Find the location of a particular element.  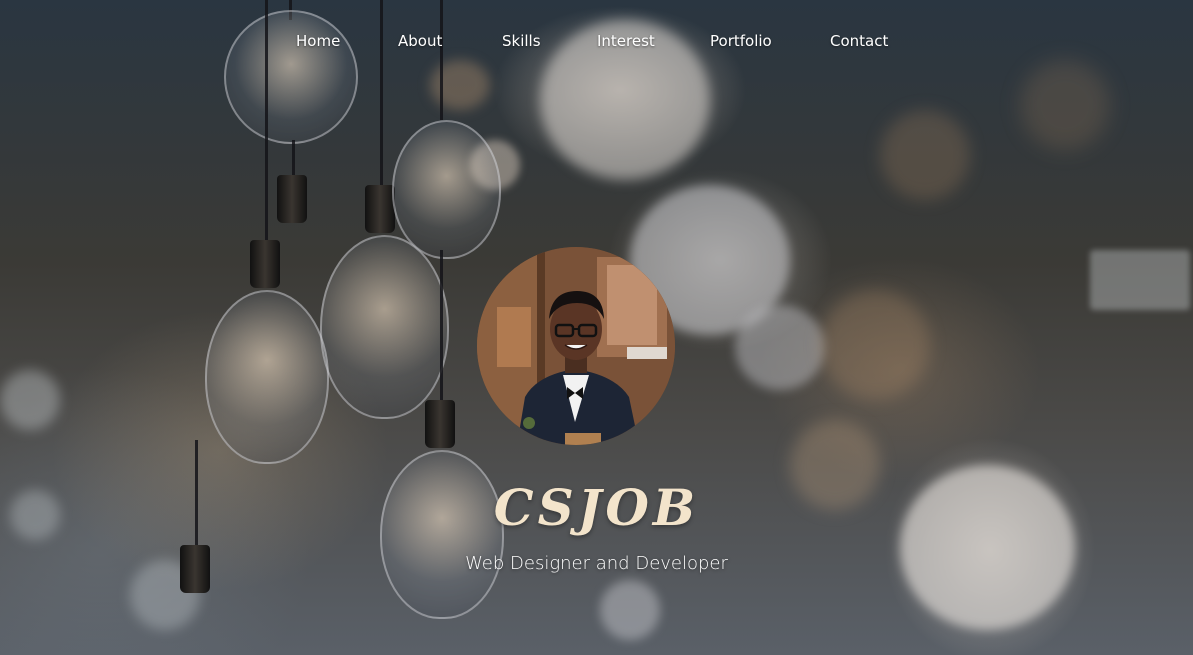

nav-link-portfolio: Portfolio is located at coordinates (741, 41).